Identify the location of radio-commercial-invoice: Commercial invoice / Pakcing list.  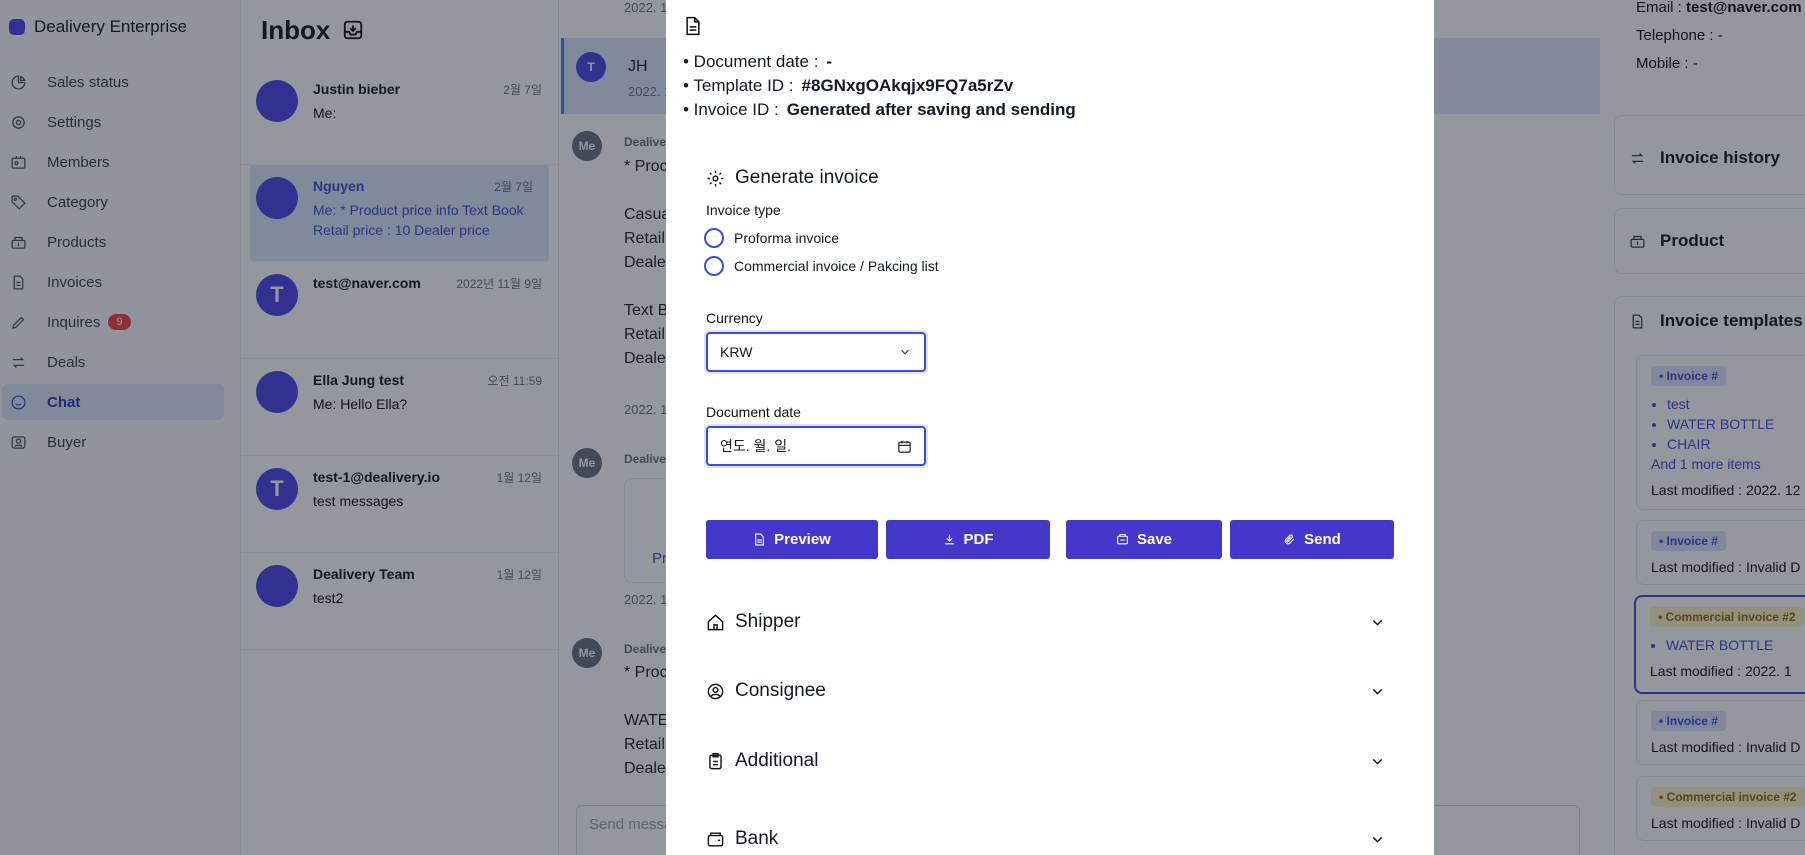
(821, 266).